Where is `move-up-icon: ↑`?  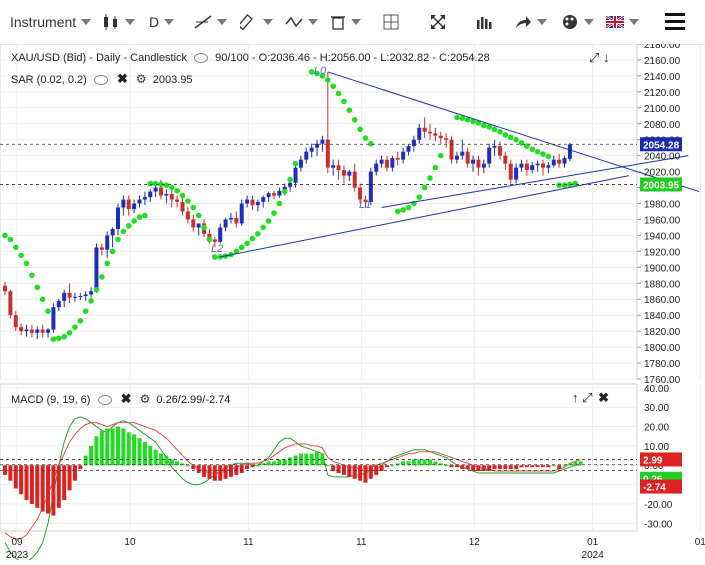
move-up-icon: ↑ is located at coordinates (575, 397).